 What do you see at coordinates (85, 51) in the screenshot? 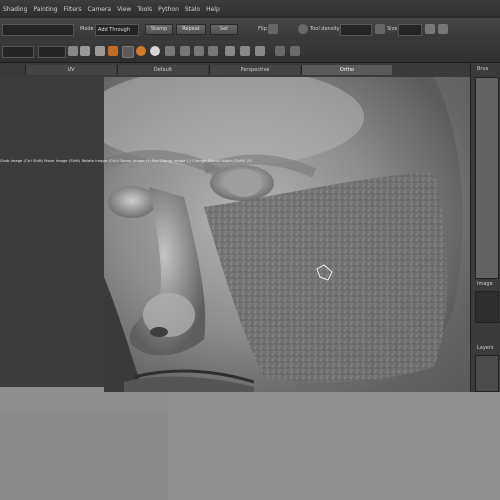
I see `pressure-icon` at bounding box center [85, 51].